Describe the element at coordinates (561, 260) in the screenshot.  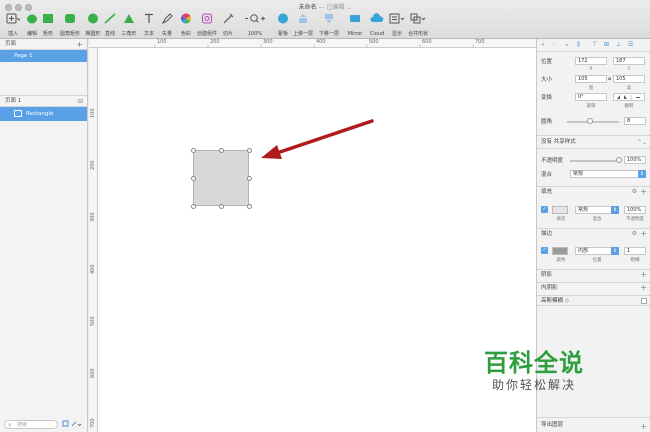
I see `border-color-sub-label: 颜色` at that location.